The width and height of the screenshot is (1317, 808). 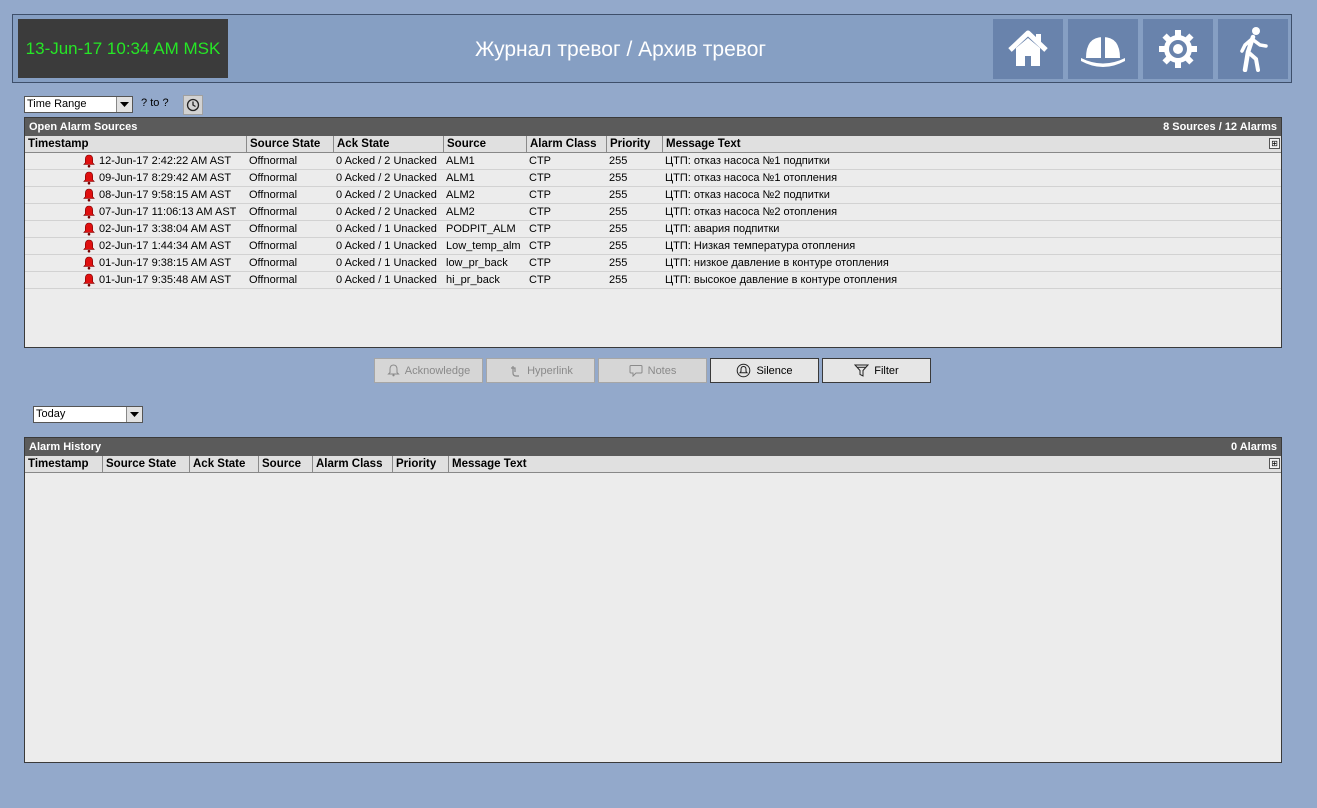 What do you see at coordinates (751, 178) in the screenshot?
I see `message-cell: ЦТП: отказ насоса №1 отопления` at bounding box center [751, 178].